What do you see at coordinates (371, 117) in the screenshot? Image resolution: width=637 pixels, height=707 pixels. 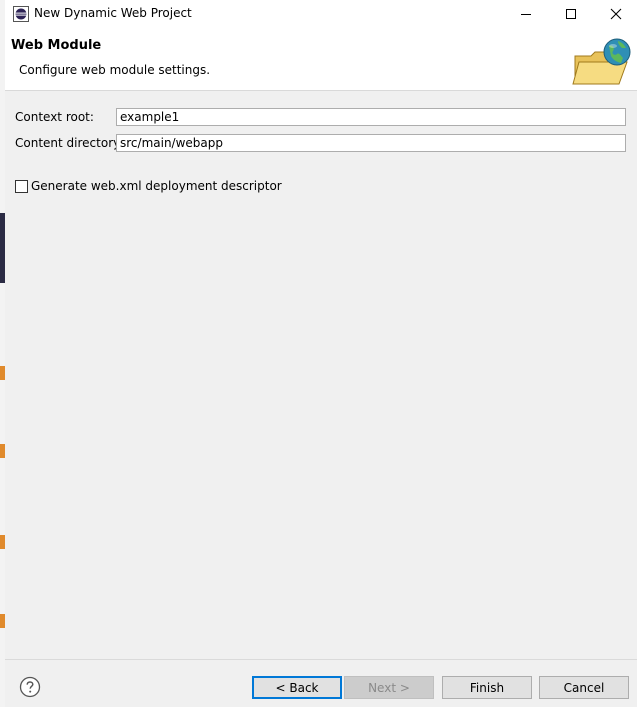 I see `context-root-input` at bounding box center [371, 117].